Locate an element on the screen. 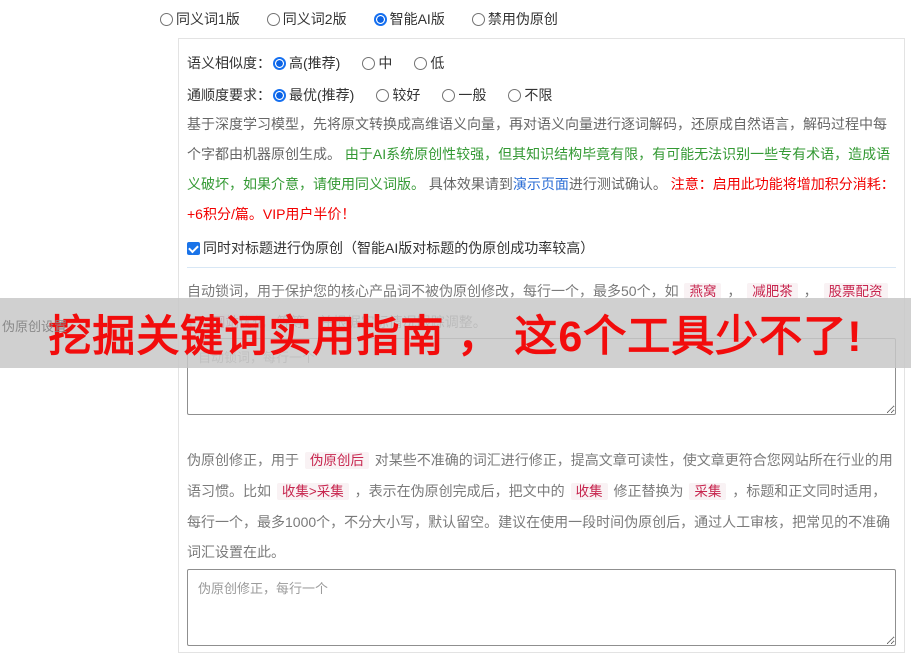 The height and width of the screenshot is (658, 911). radio-option: 智能AI版 is located at coordinates (409, 19).